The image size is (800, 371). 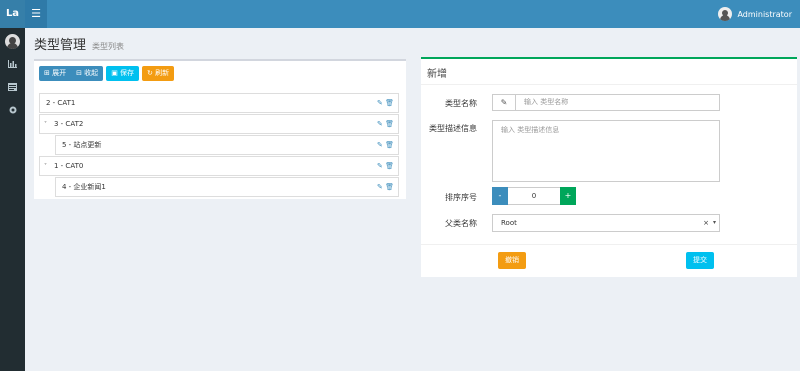 I want to click on sidebar-toggle-icon: ☰, so click(x=36, y=14).